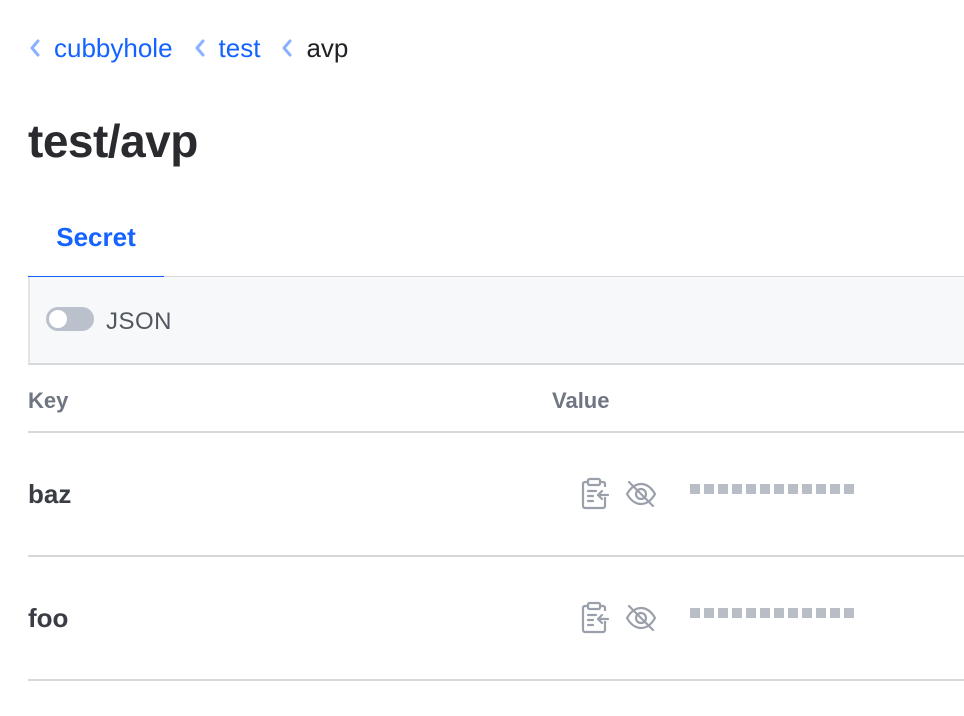 This screenshot has height=716, width=964. I want to click on toggle-knob, so click(58, 319).